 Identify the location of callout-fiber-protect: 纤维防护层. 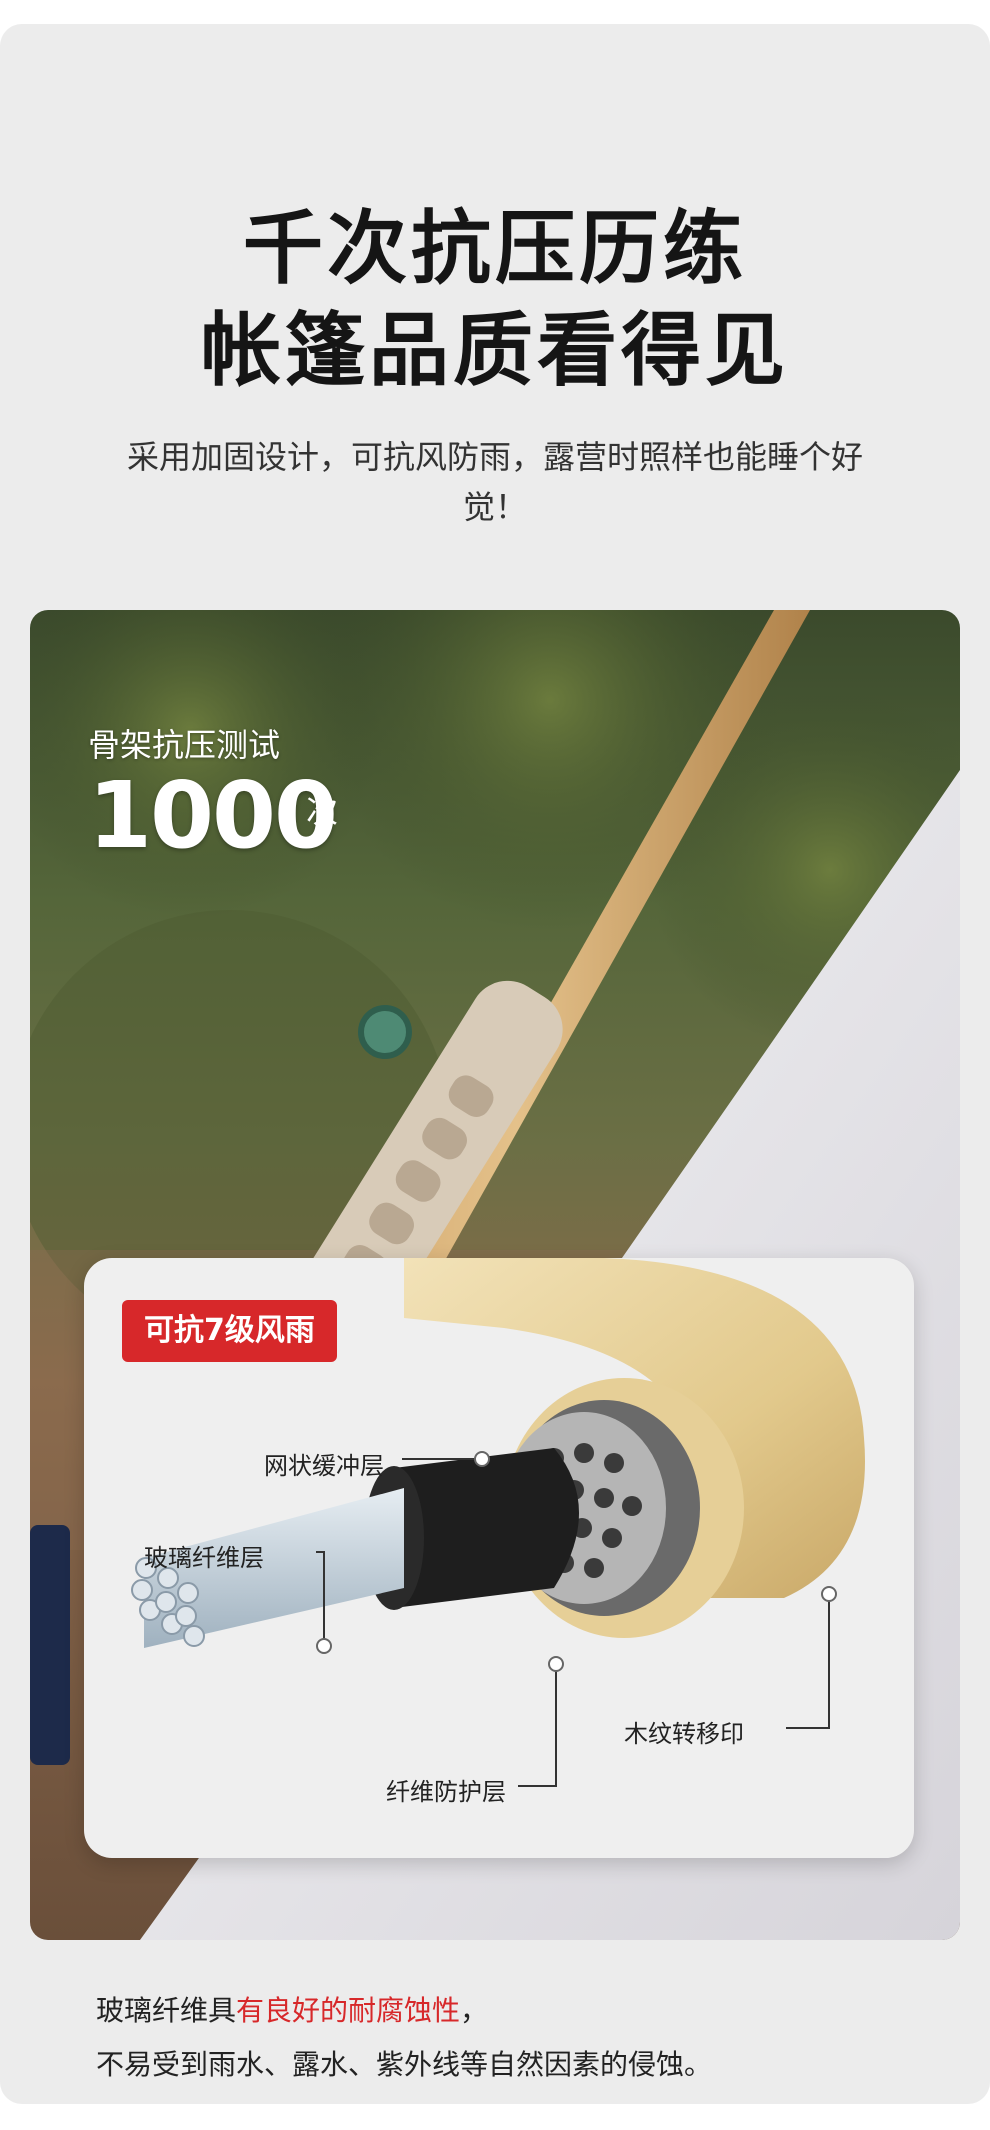
(446, 1792).